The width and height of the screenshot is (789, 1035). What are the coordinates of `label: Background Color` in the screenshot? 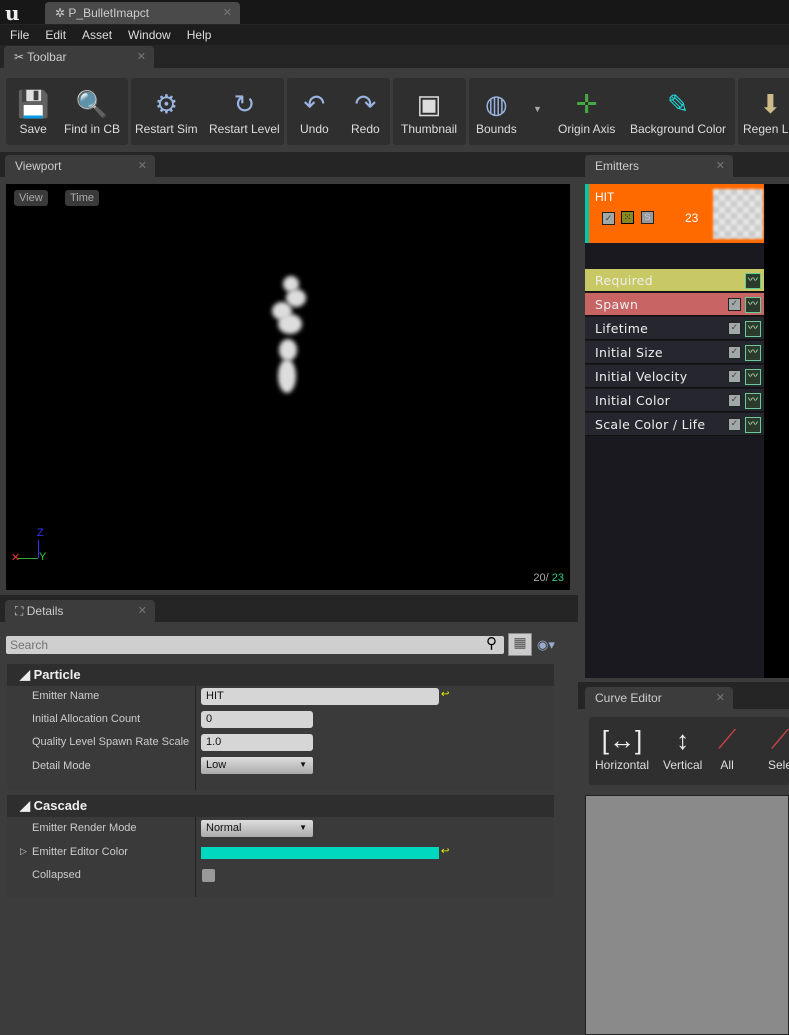 It's located at (678, 129).